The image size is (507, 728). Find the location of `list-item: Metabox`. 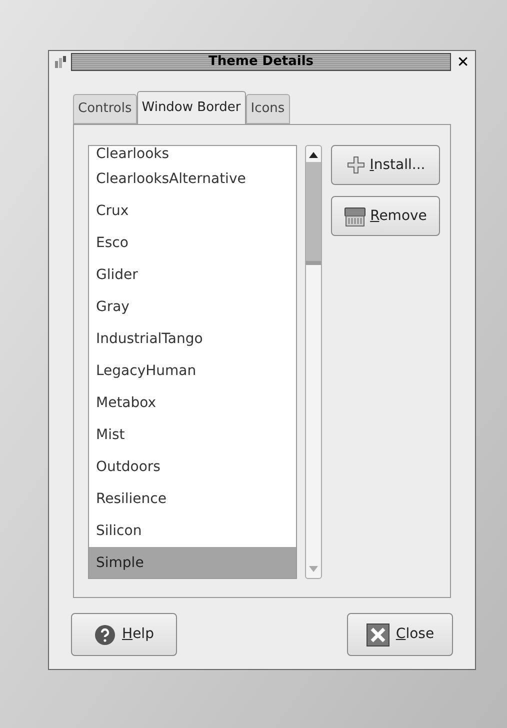

list-item: Metabox is located at coordinates (192, 403).